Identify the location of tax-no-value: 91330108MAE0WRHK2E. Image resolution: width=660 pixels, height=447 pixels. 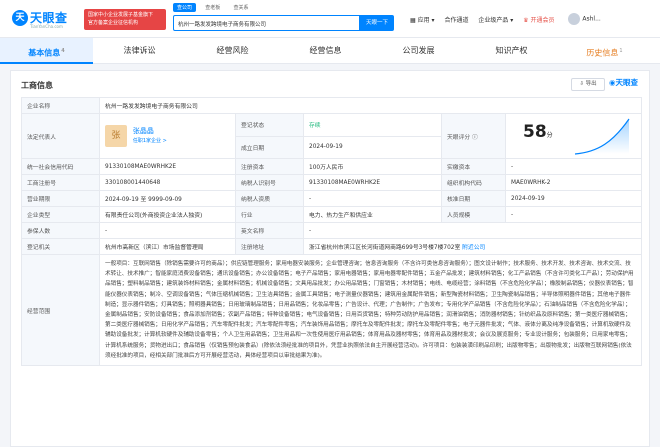
(372, 182).